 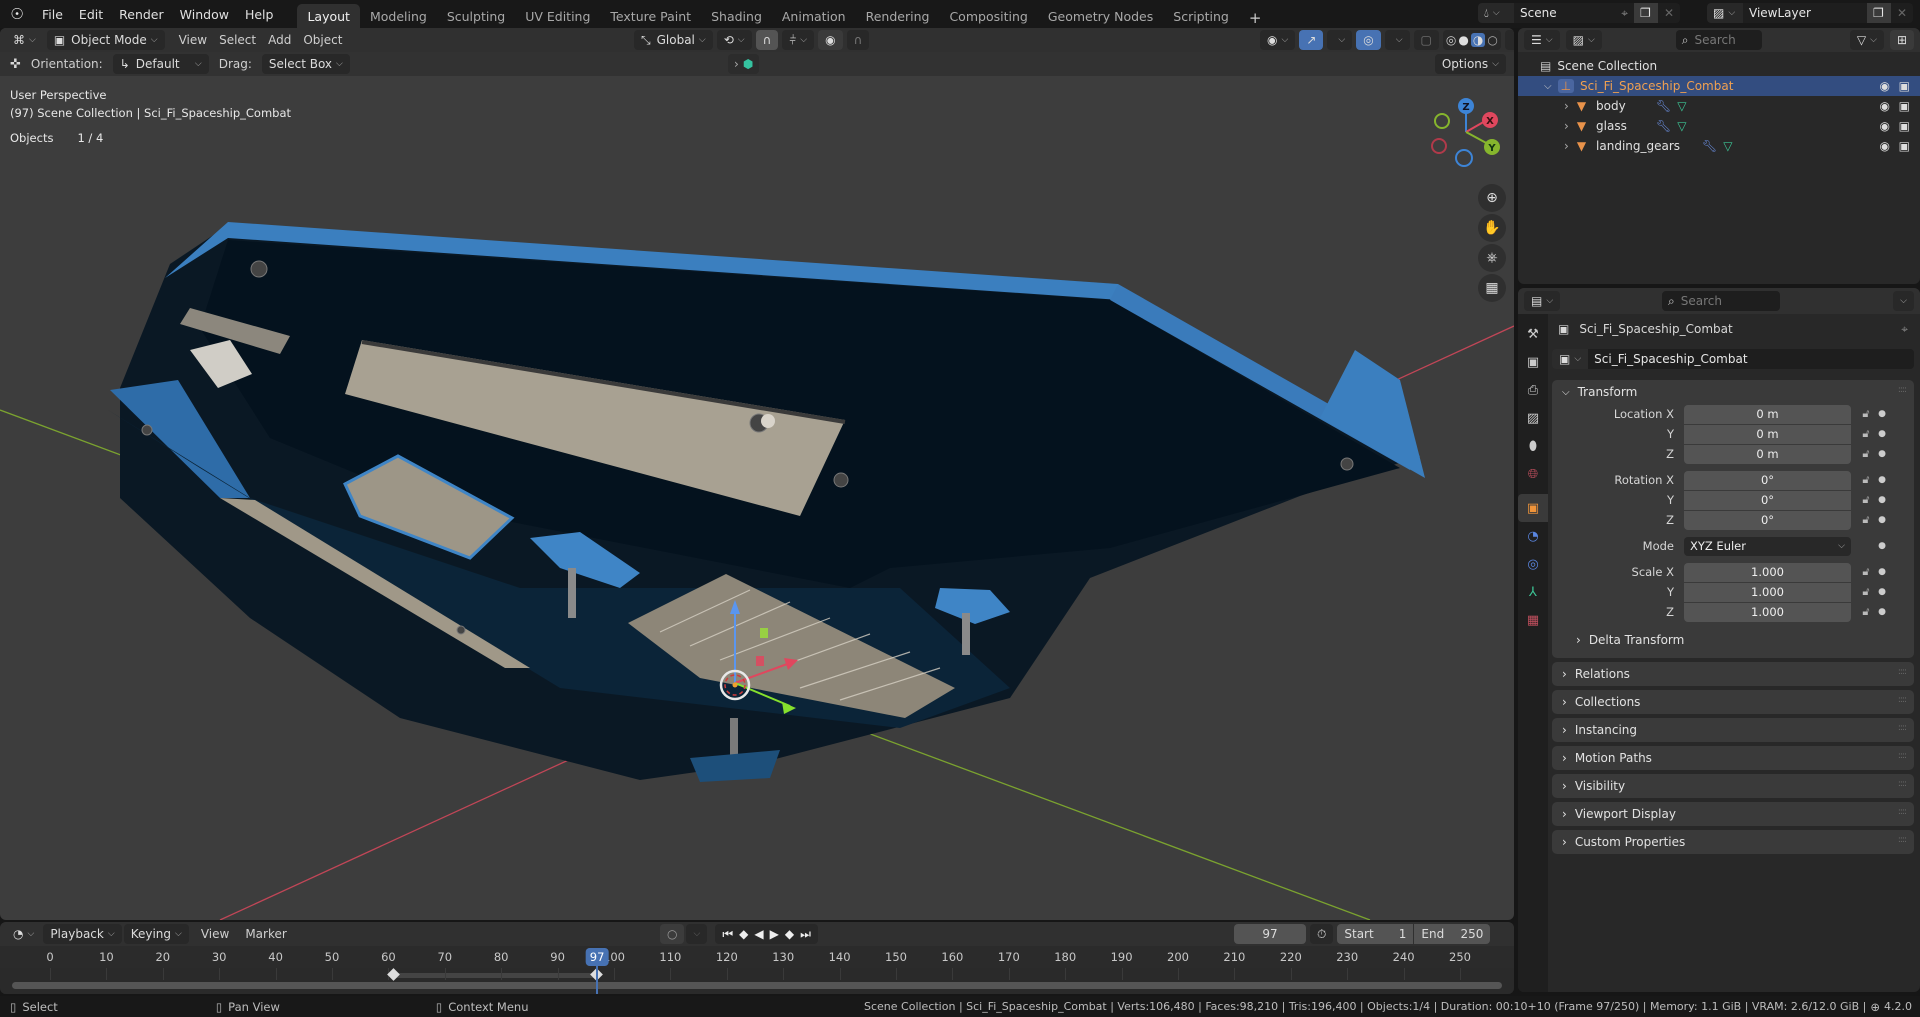 What do you see at coordinates (597, 957) in the screenshot?
I see `playhead-frame-label: 97` at bounding box center [597, 957].